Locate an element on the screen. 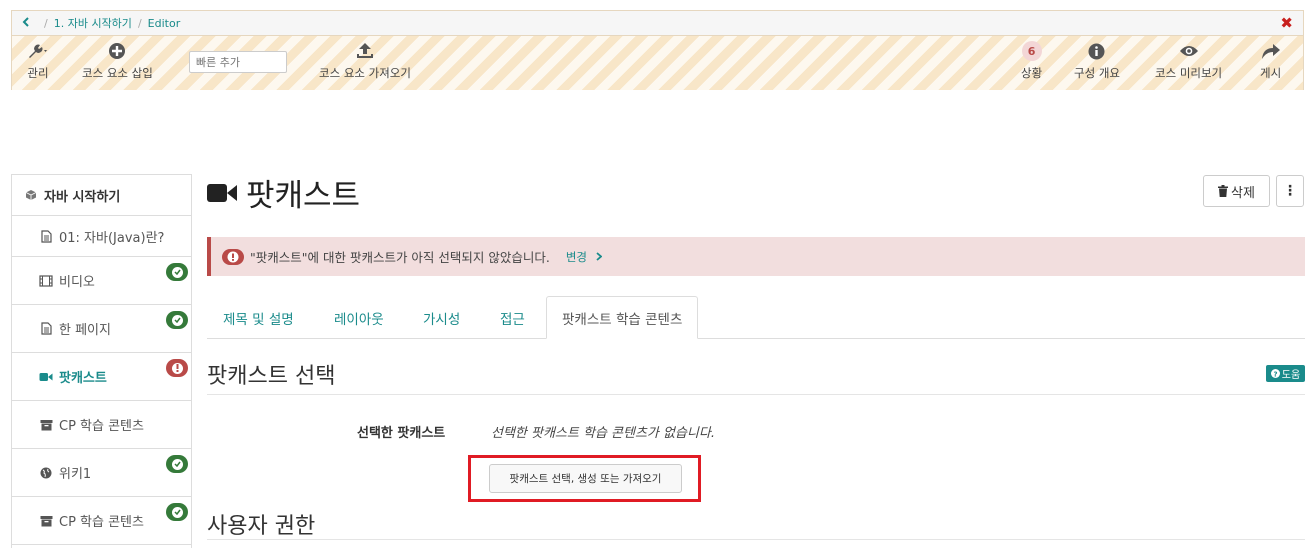 This screenshot has height=548, width=1314. exclamation-circle-icon is located at coordinates (233, 256).